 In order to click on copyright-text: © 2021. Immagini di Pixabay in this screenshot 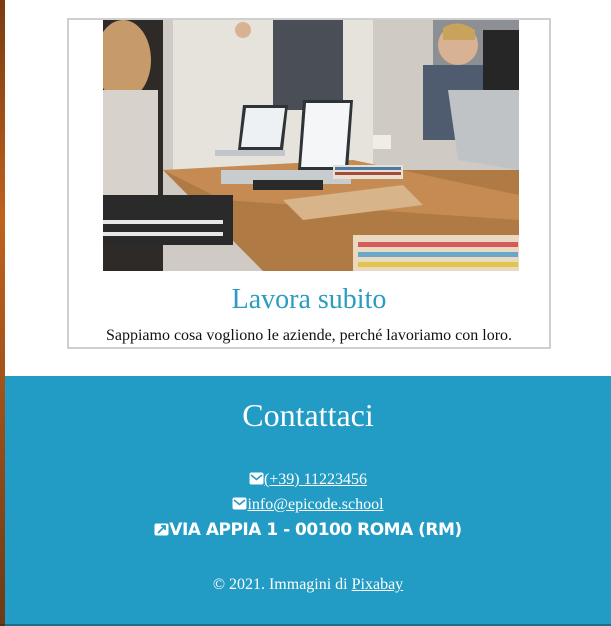, I will do `click(308, 585)`.